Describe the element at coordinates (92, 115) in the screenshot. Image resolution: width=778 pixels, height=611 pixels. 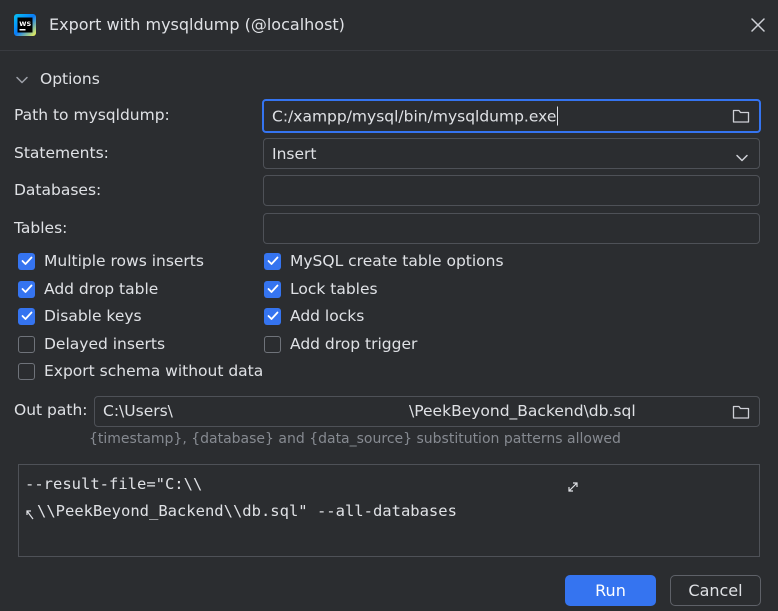
I see `path-label: Path to mysqldump:` at that location.